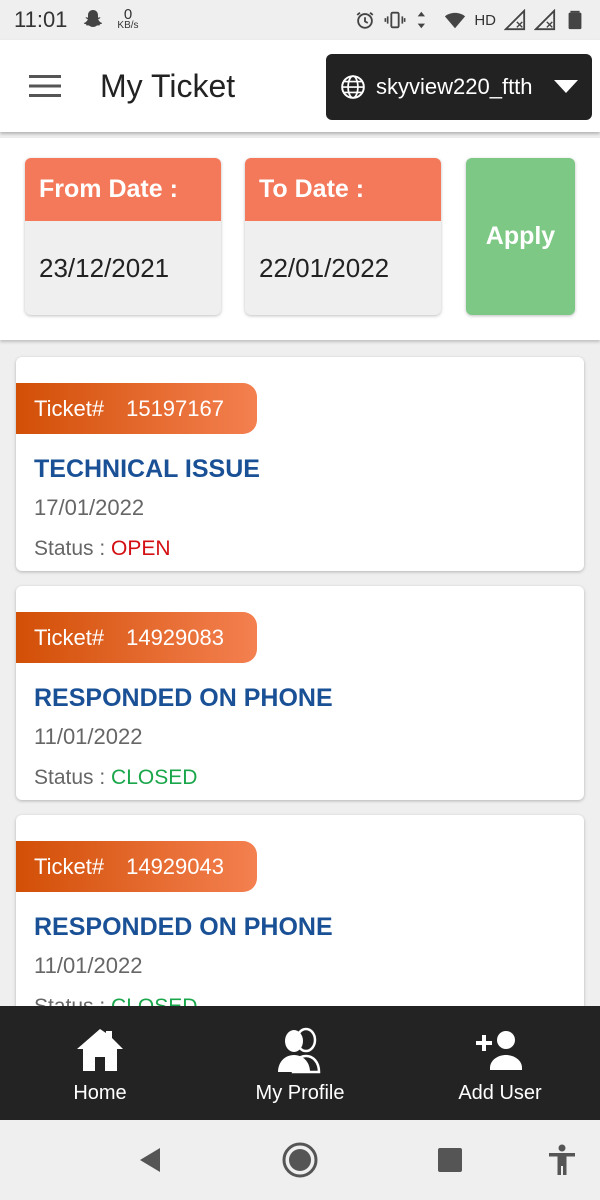 Image resolution: width=600 pixels, height=1200 pixels. What do you see at coordinates (175, 637) in the screenshot?
I see `ticket-number: 14929083` at bounding box center [175, 637].